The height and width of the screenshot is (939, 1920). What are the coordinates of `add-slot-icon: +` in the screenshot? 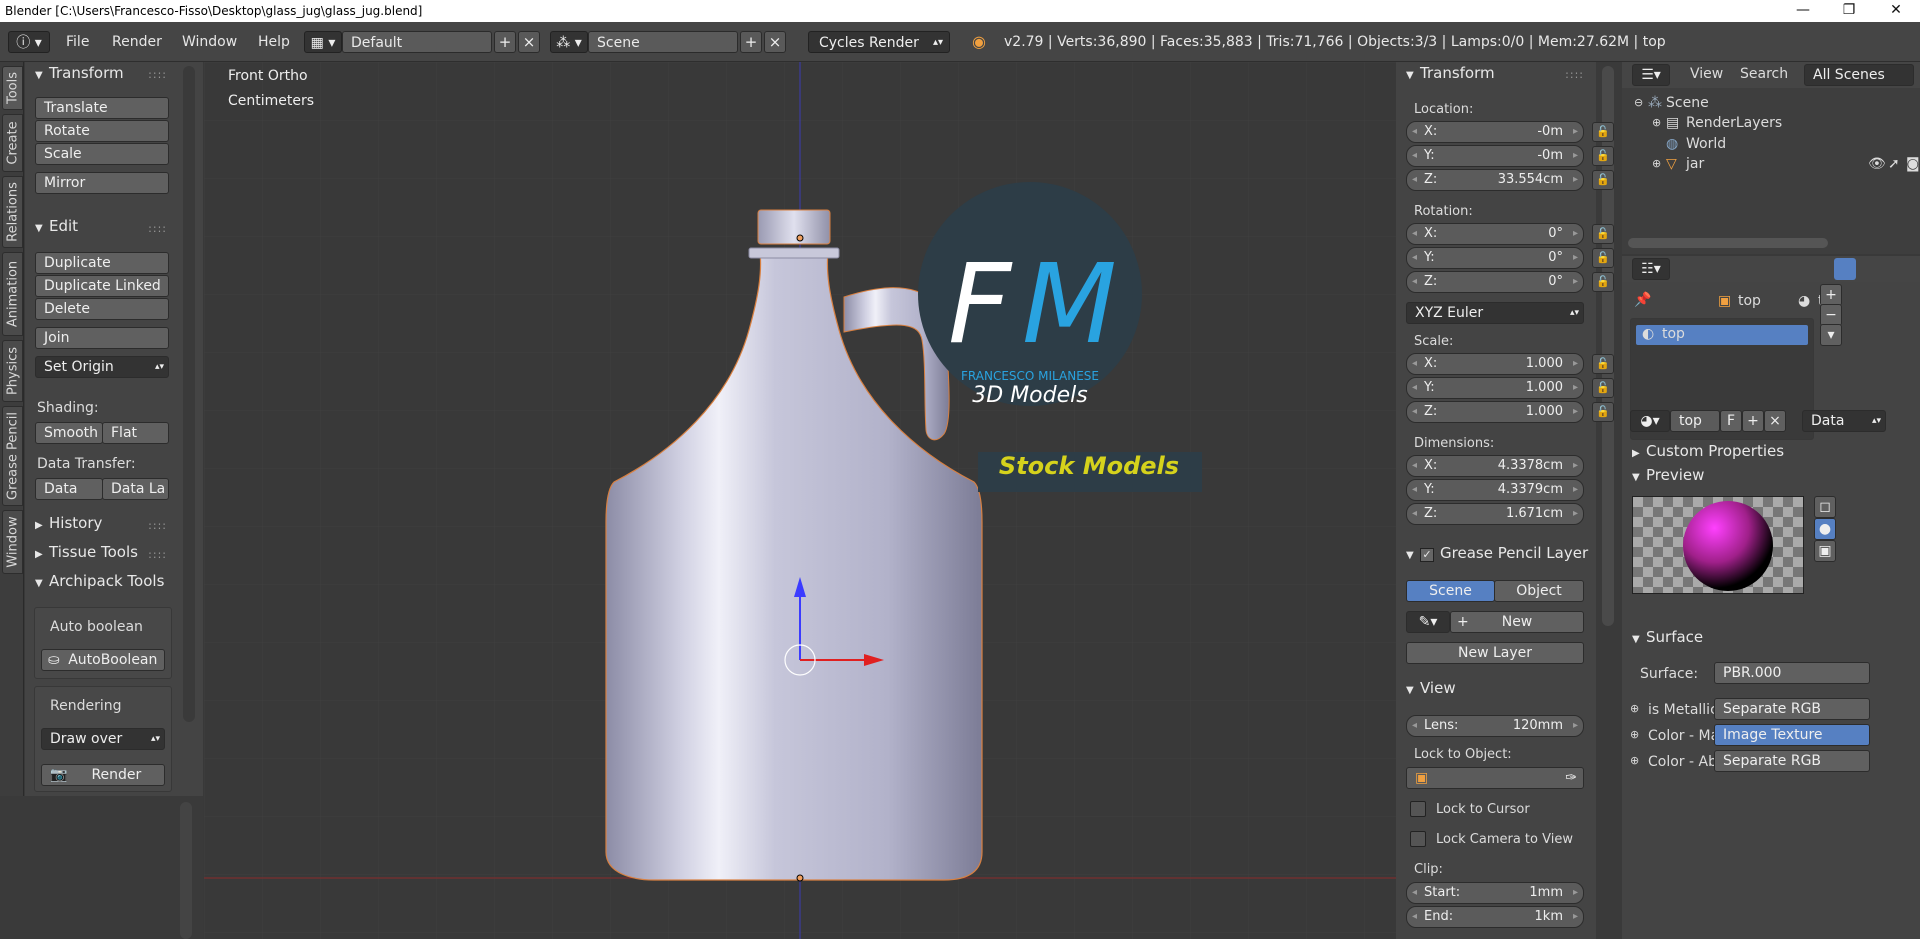 It's located at (1831, 295).